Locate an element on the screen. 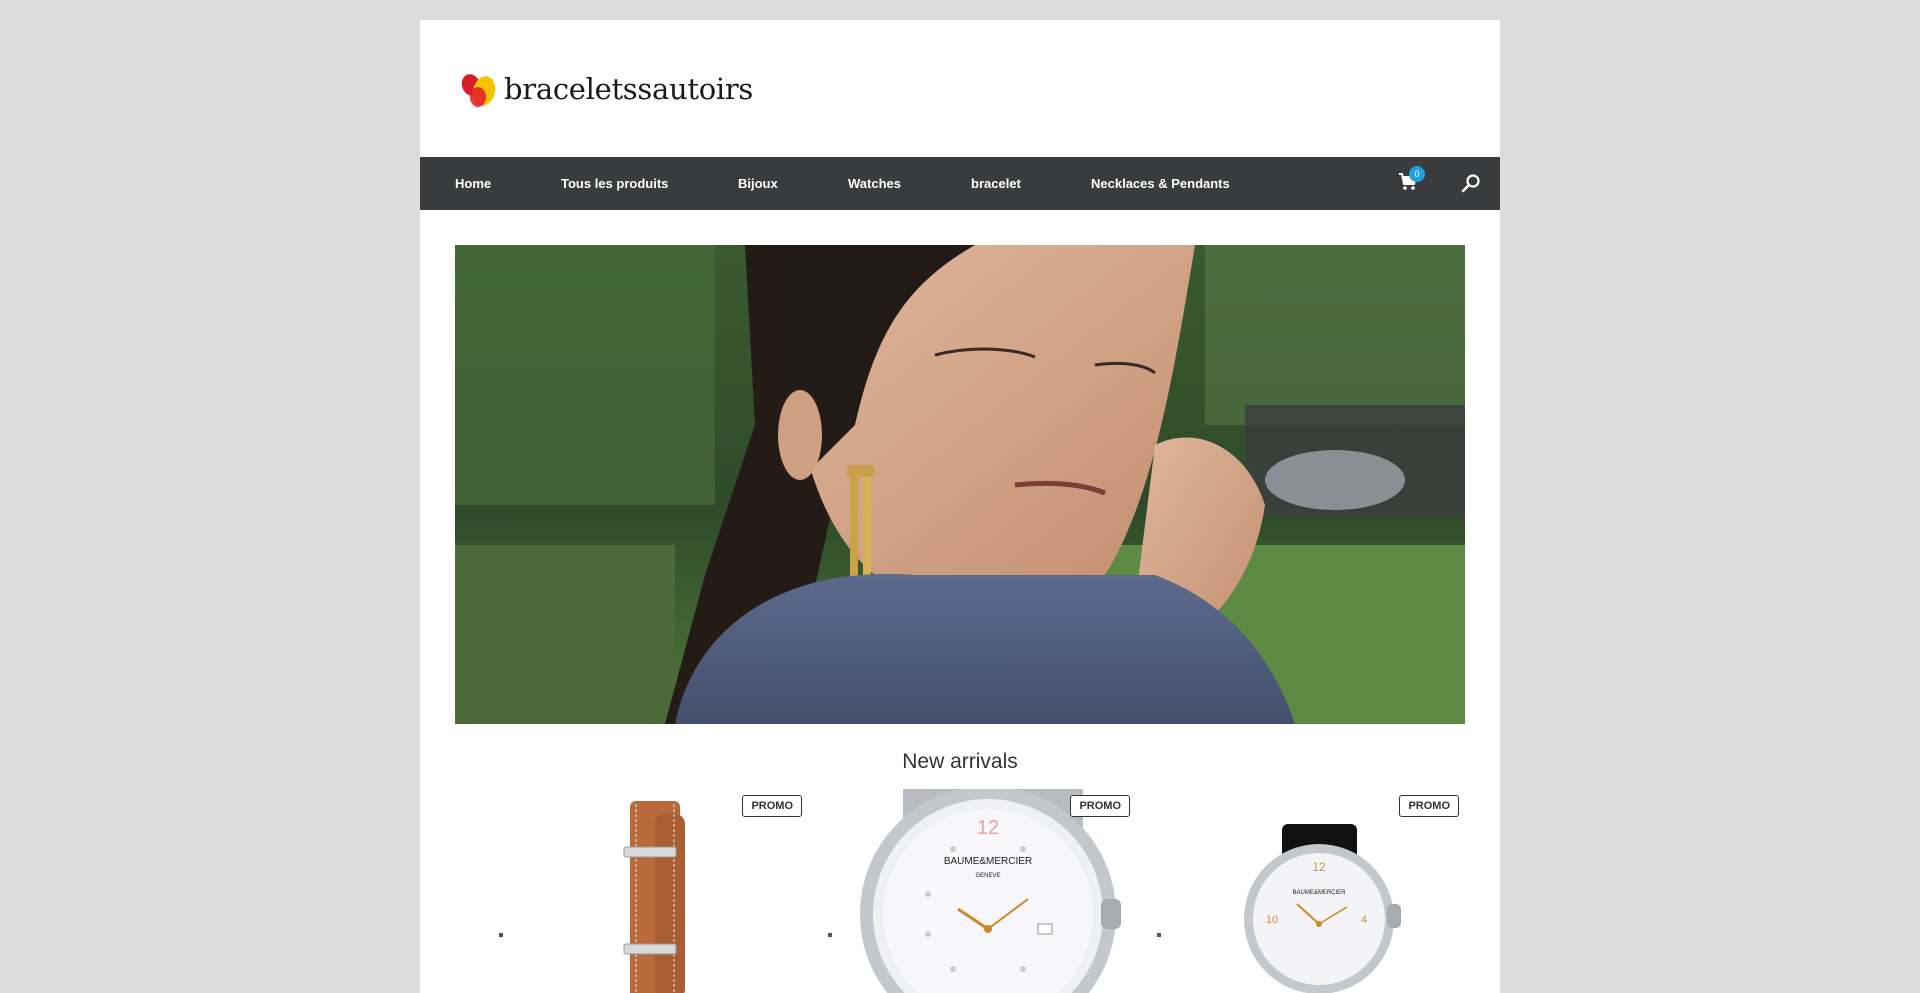 The image size is (1920, 993). logo-icon is located at coordinates (478, 90).